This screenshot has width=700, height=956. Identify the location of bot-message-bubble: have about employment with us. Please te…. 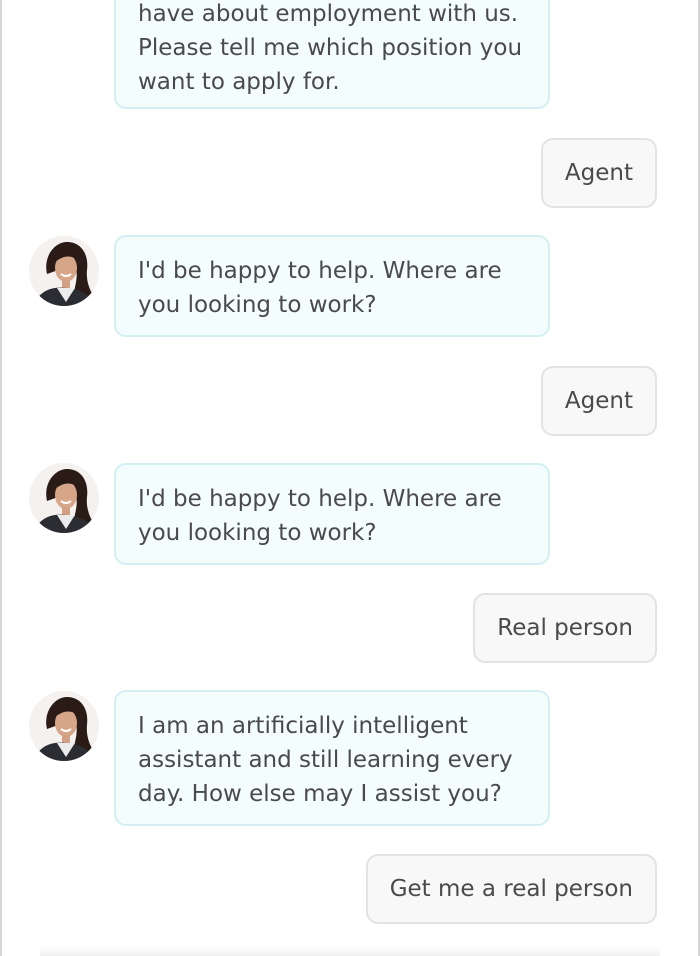
(332, 54).